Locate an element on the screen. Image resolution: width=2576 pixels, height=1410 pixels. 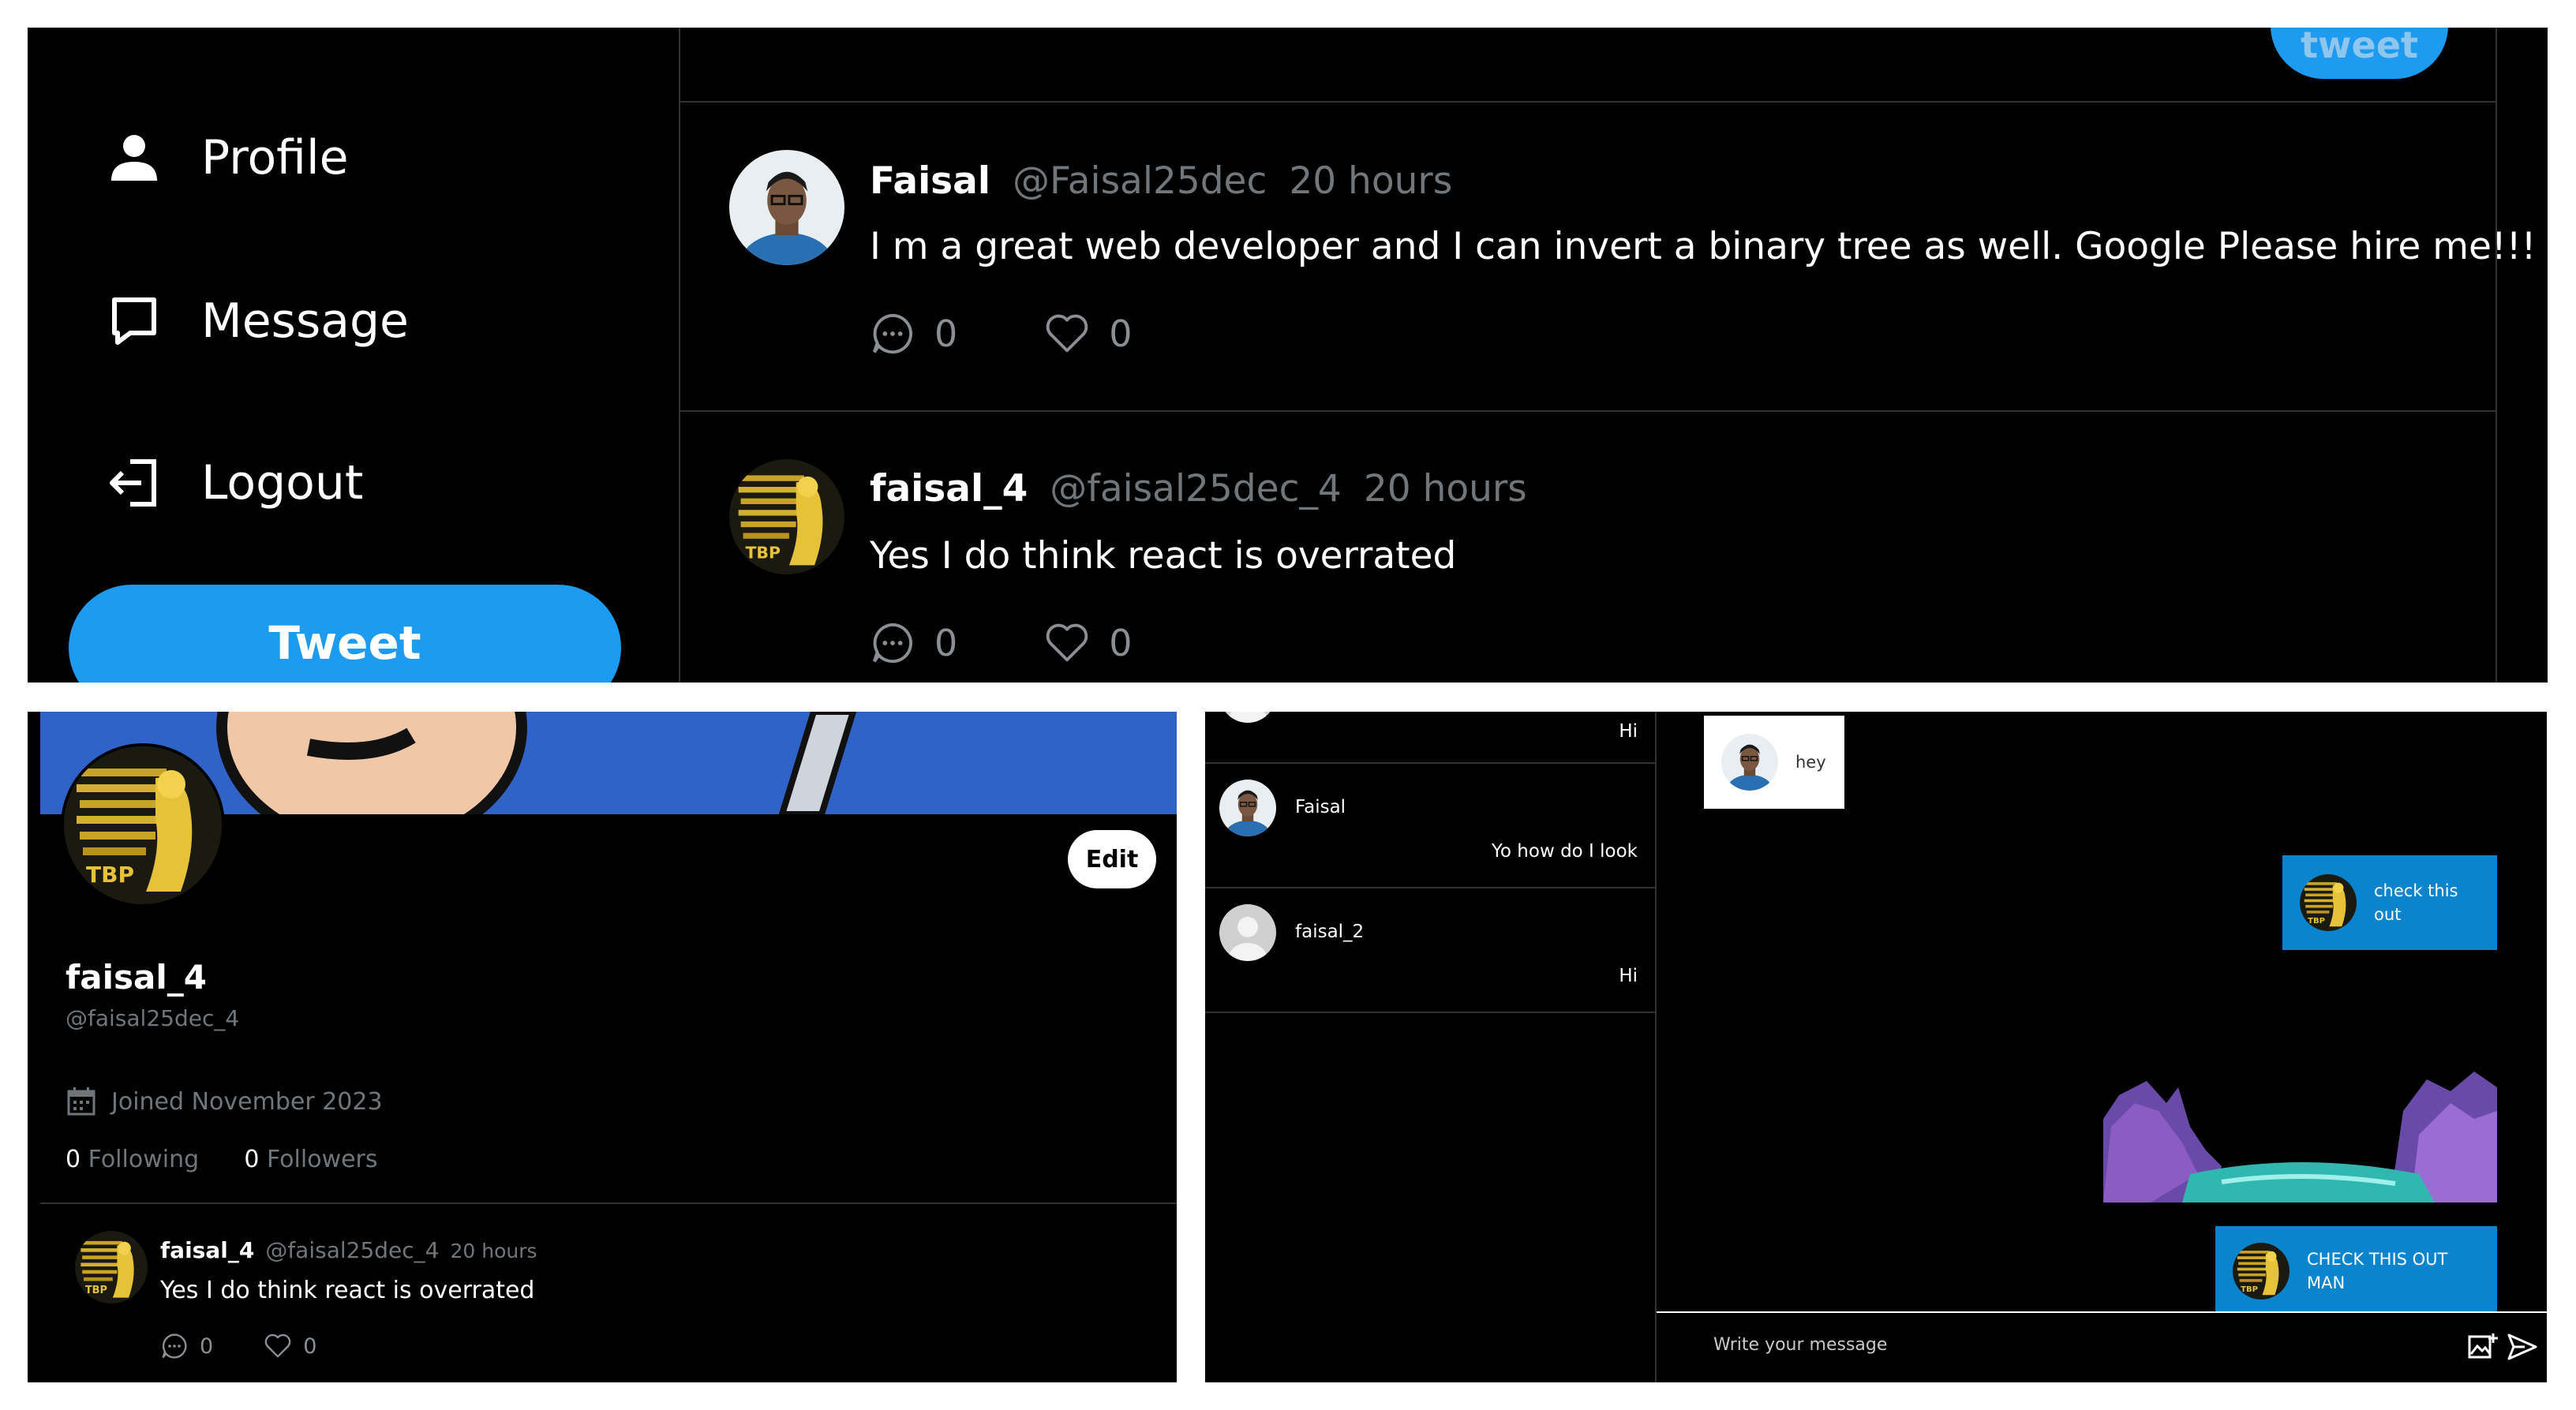
tweet-button: Tweet is located at coordinates (345, 634).